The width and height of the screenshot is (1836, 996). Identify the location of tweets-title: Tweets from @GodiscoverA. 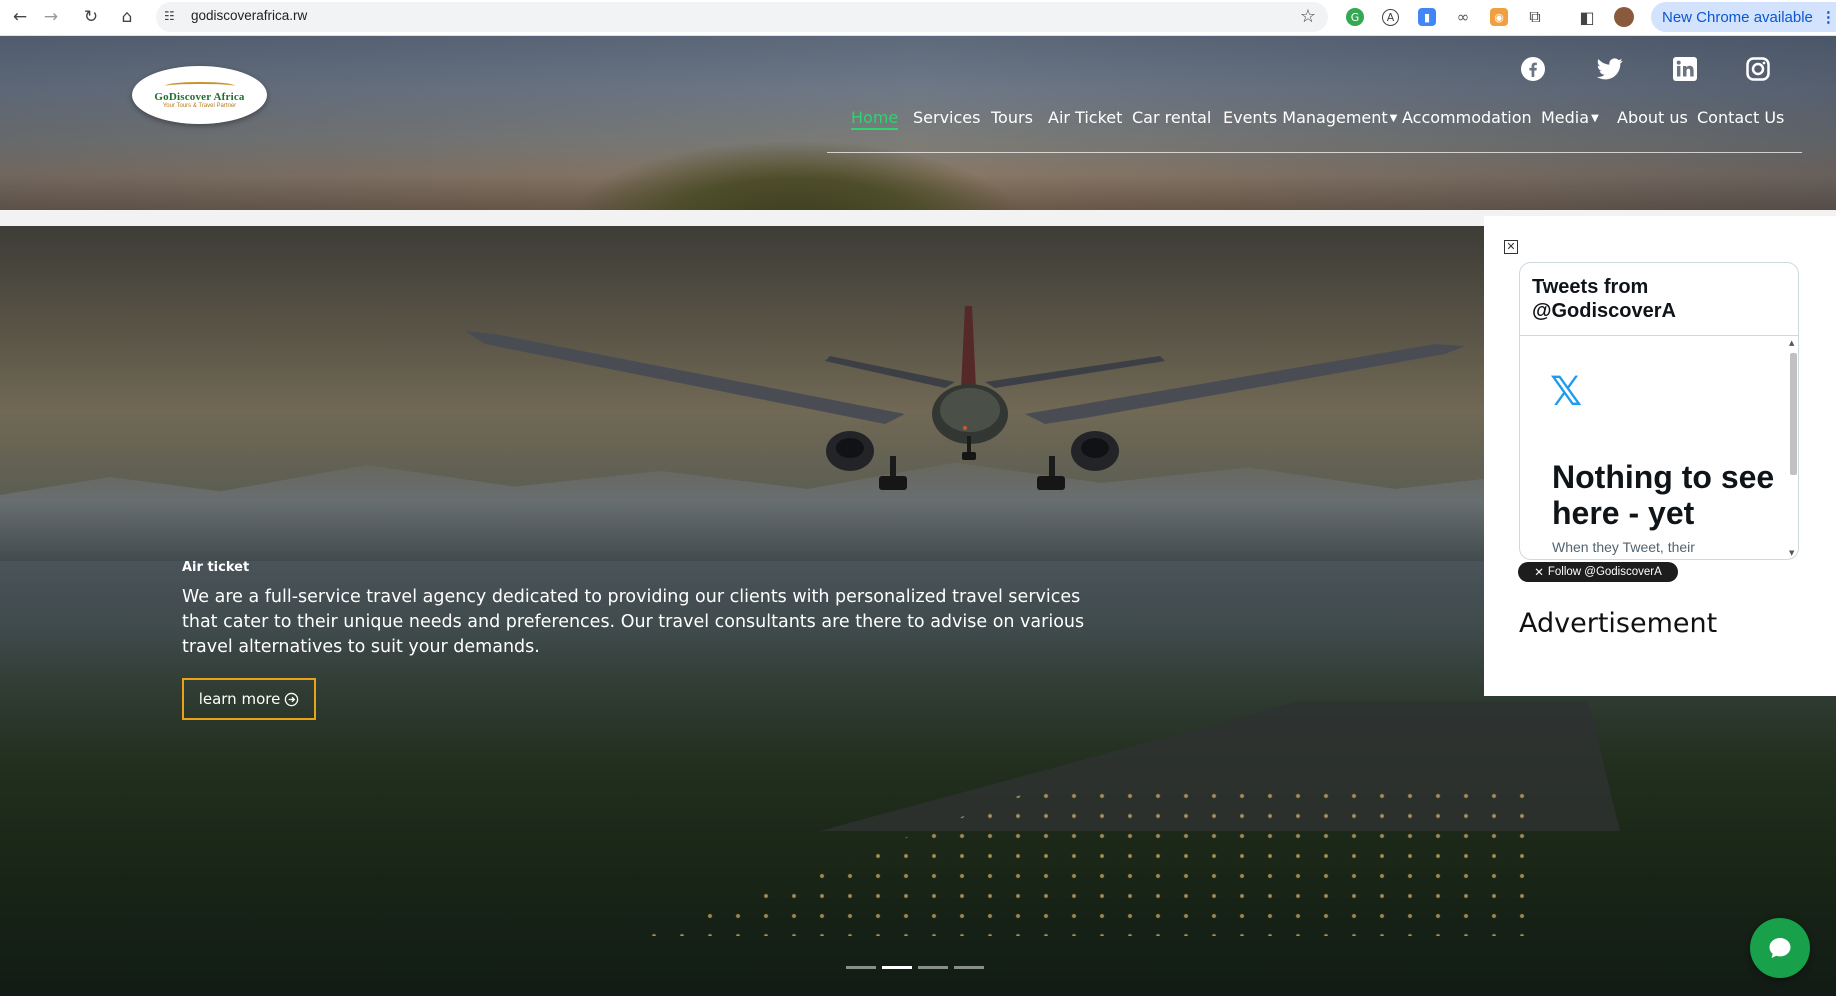
(1659, 299).